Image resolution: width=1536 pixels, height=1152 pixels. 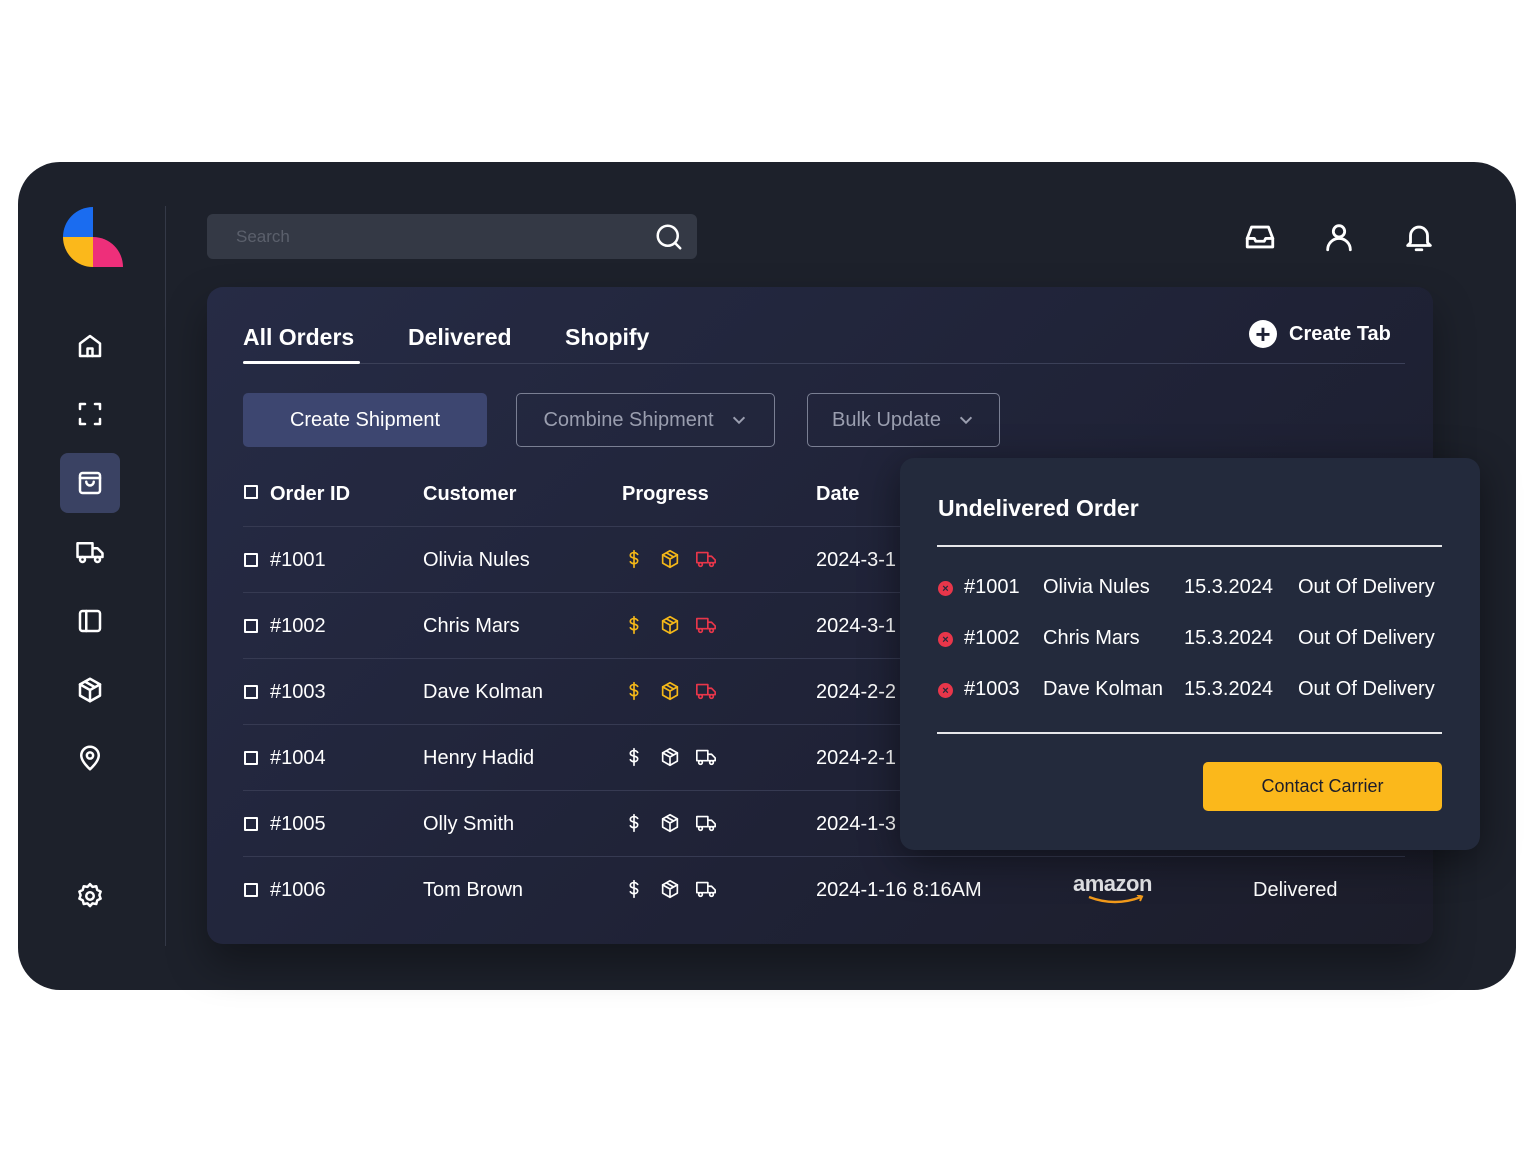 I want to click on sidebar-layout-icon, so click(x=90, y=621).